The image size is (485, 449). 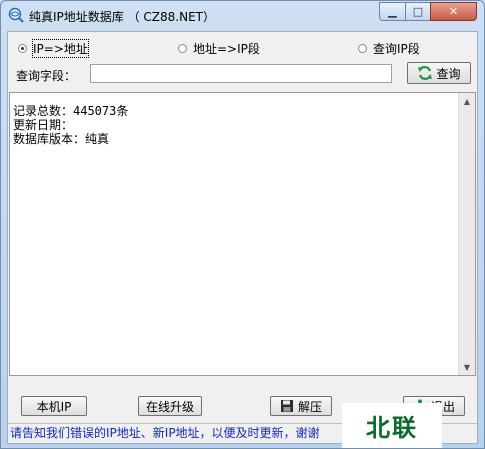 I want to click on vertical-scrollbar: ▲ ▼, so click(x=466, y=234).